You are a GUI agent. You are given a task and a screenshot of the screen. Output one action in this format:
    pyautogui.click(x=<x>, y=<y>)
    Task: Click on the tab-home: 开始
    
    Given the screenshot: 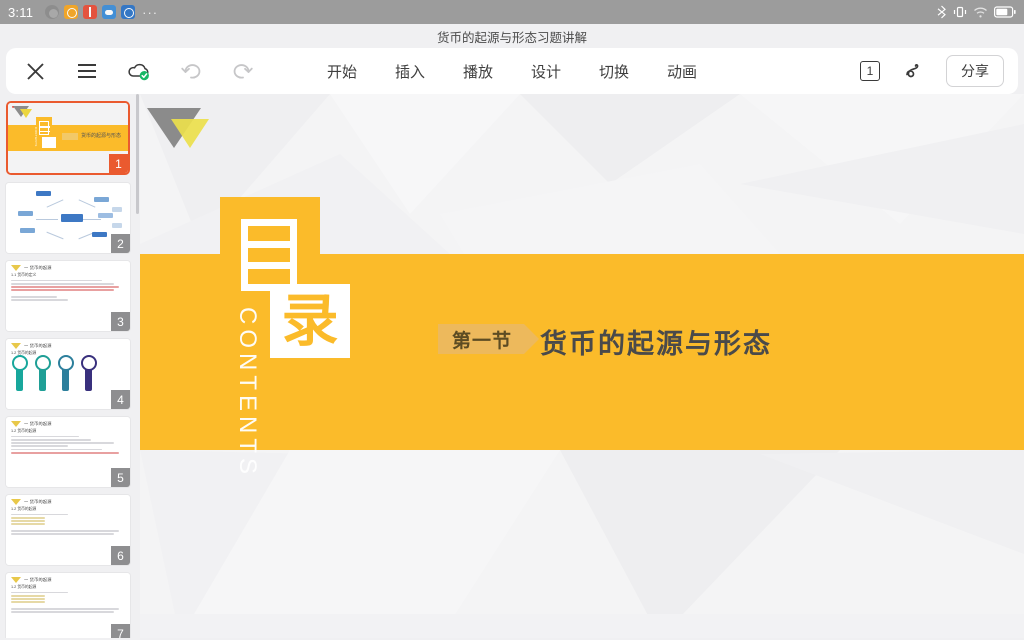 What is the action you would take?
    pyautogui.click(x=342, y=71)
    